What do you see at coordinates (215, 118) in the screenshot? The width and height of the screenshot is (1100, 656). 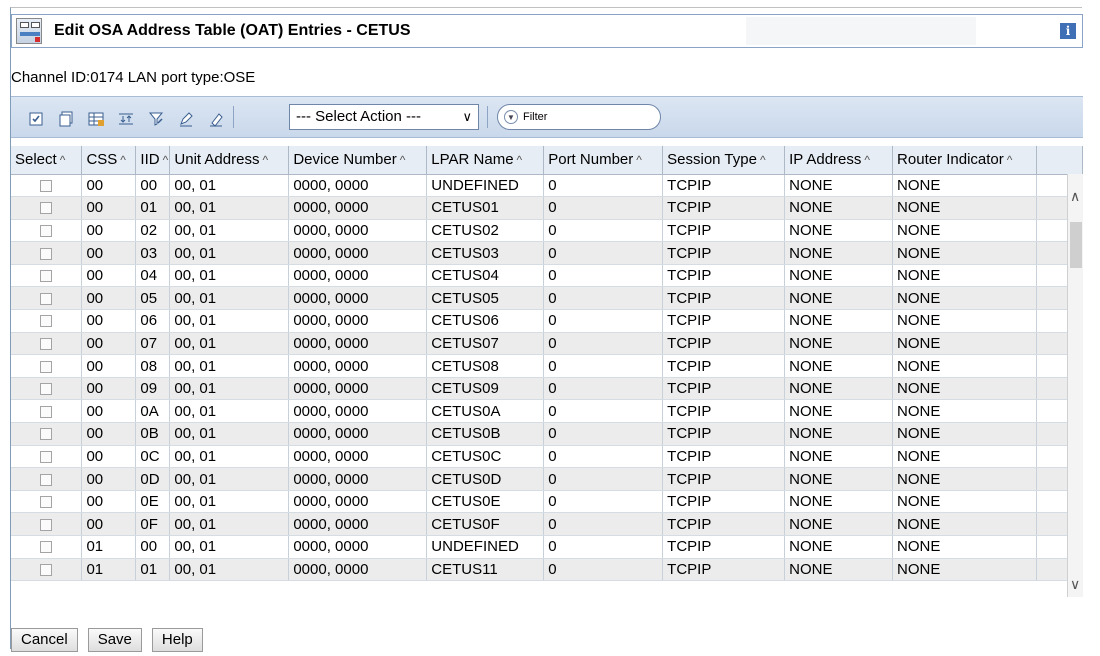 I see `clear-icon` at bounding box center [215, 118].